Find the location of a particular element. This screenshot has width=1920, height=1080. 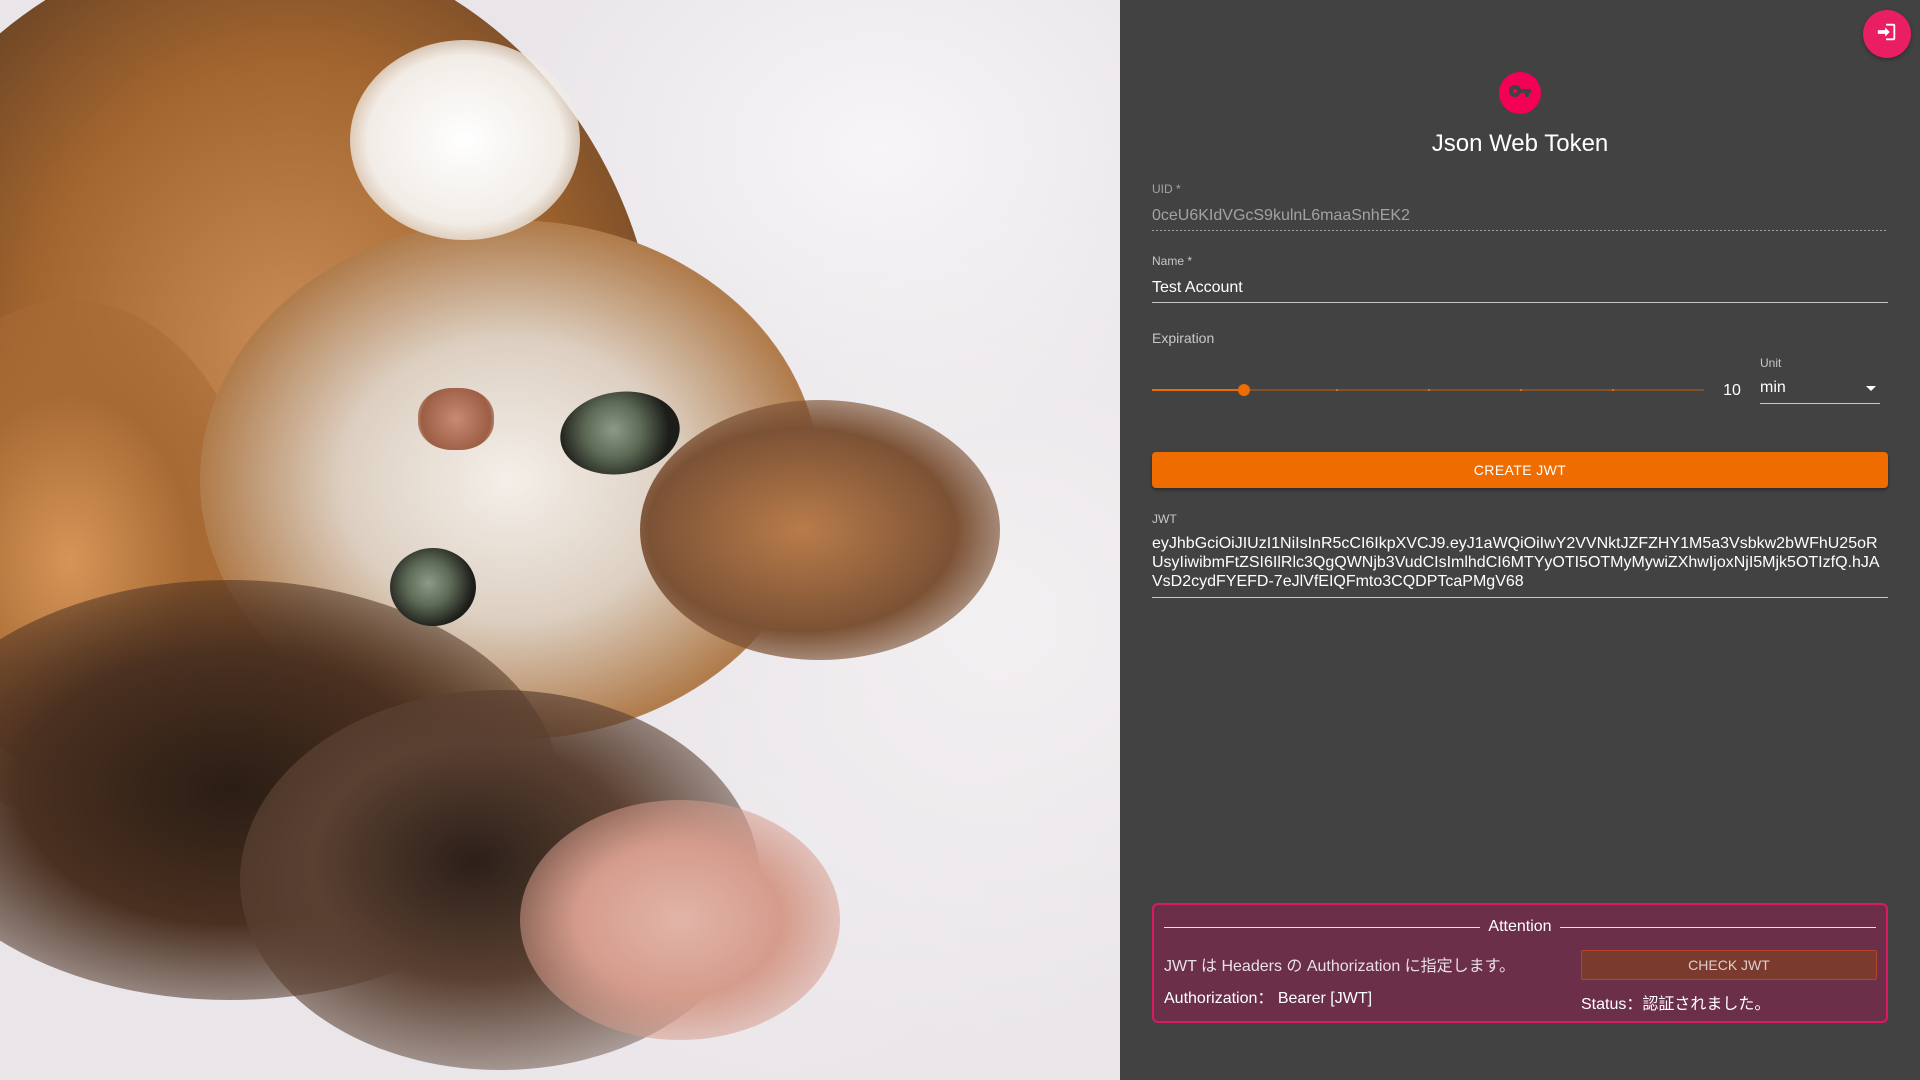

logout-button is located at coordinates (1887, 34).